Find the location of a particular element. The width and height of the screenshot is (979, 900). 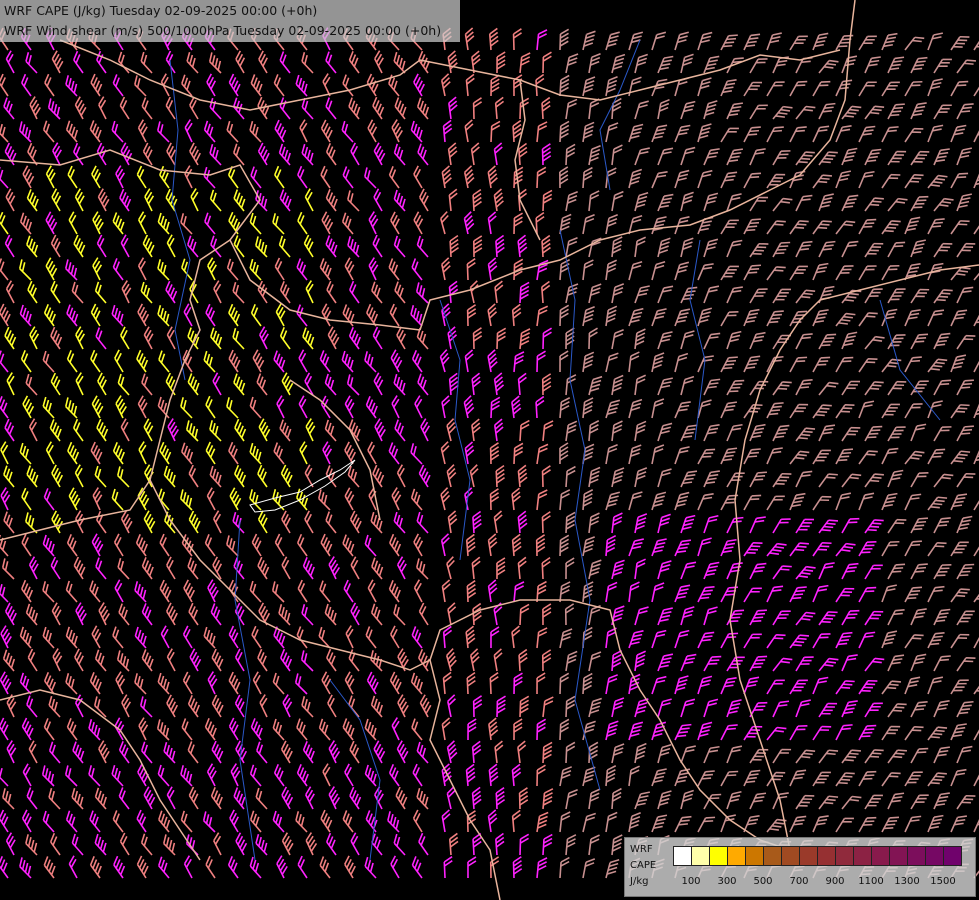

legend-tick: 500 is located at coordinates (763, 881).